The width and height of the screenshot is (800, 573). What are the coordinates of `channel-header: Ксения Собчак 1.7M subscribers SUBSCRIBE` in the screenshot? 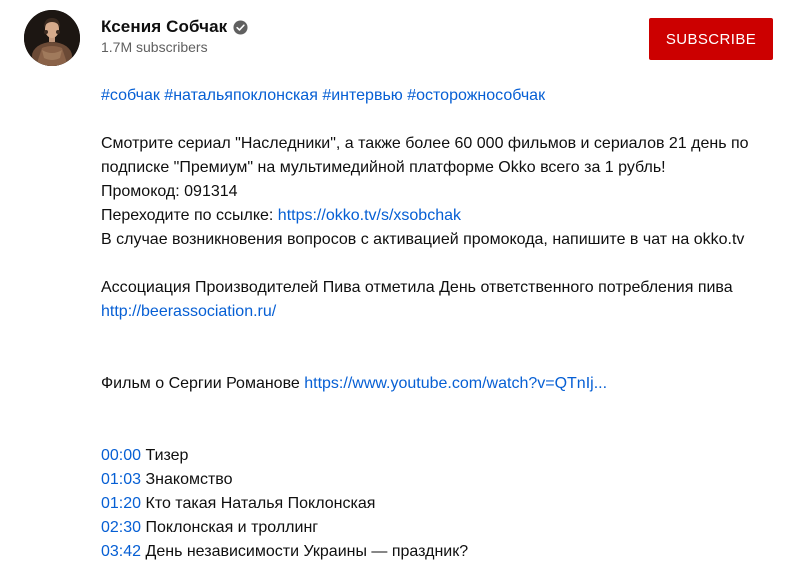 It's located at (400, 35).